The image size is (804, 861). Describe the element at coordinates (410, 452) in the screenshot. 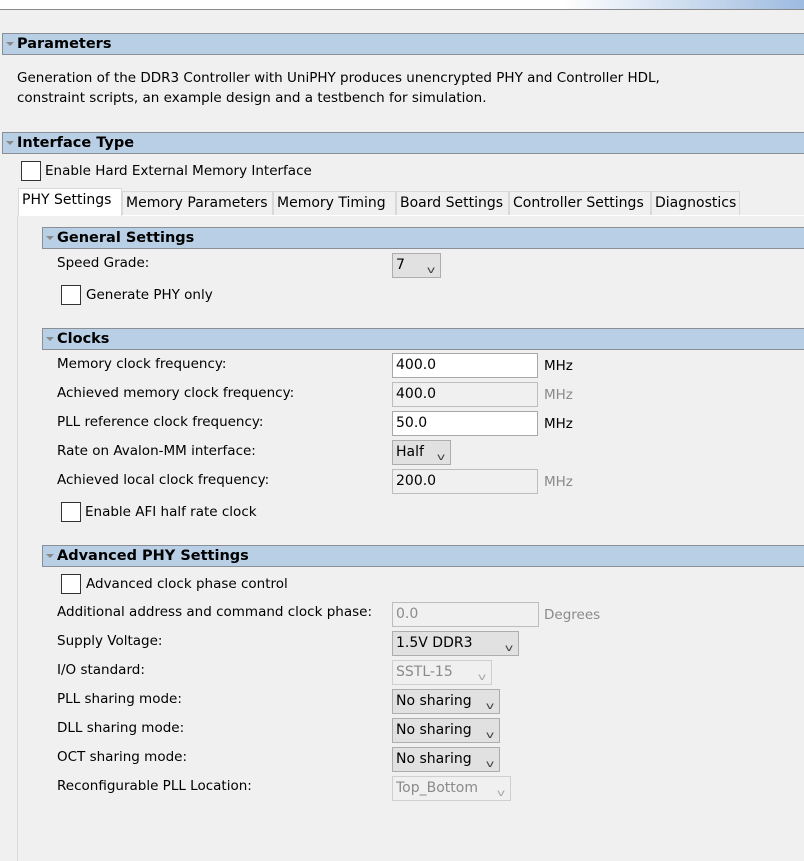

I see `select-value: Half` at that location.